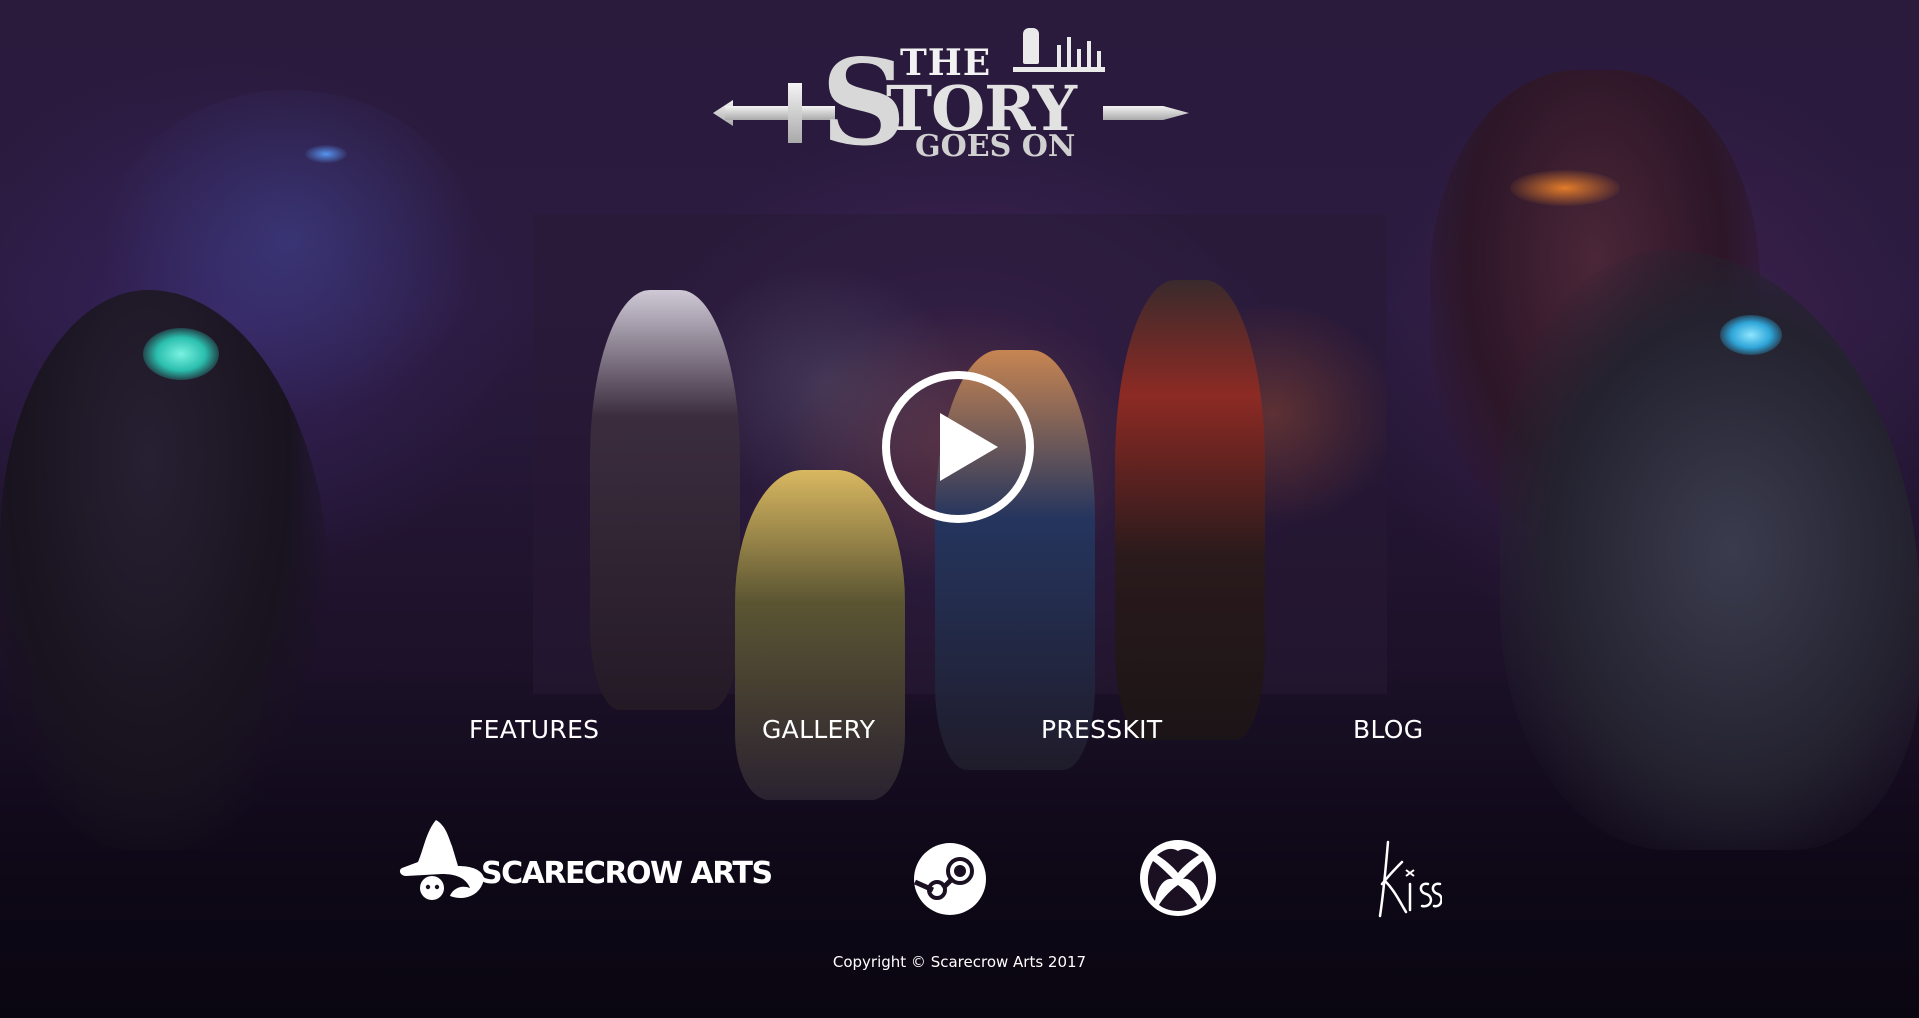 This screenshot has height=1018, width=1919. I want to click on studio-name: SCARECROW ARTS, so click(627, 873).